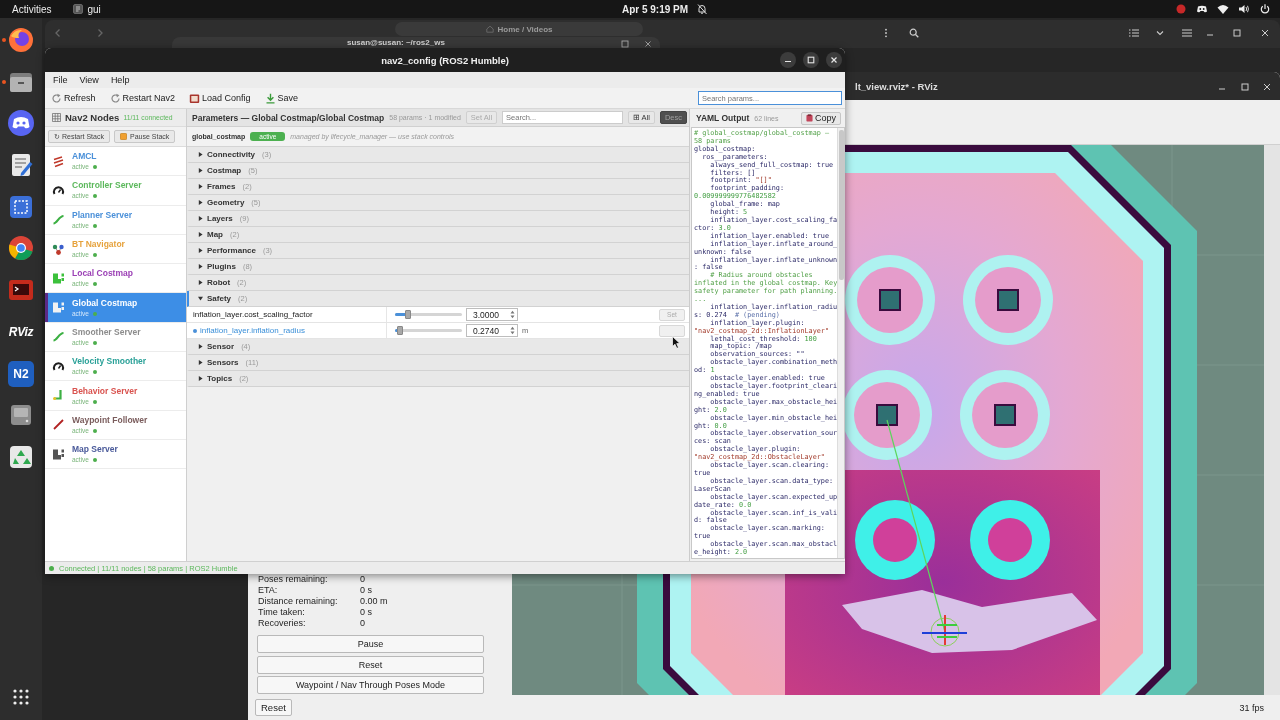  I want to click on menu-icon, so click(1187, 33).